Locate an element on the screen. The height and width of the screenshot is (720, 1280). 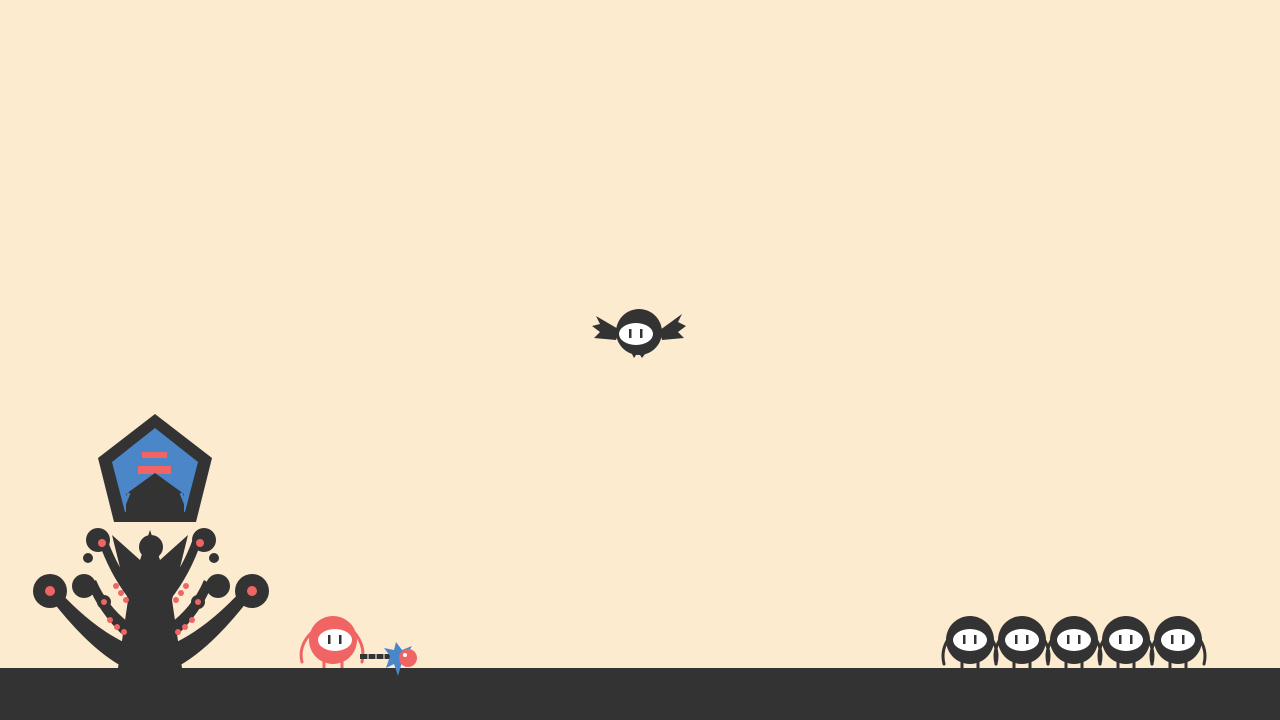
mace-shine is located at coordinates (405, 655).